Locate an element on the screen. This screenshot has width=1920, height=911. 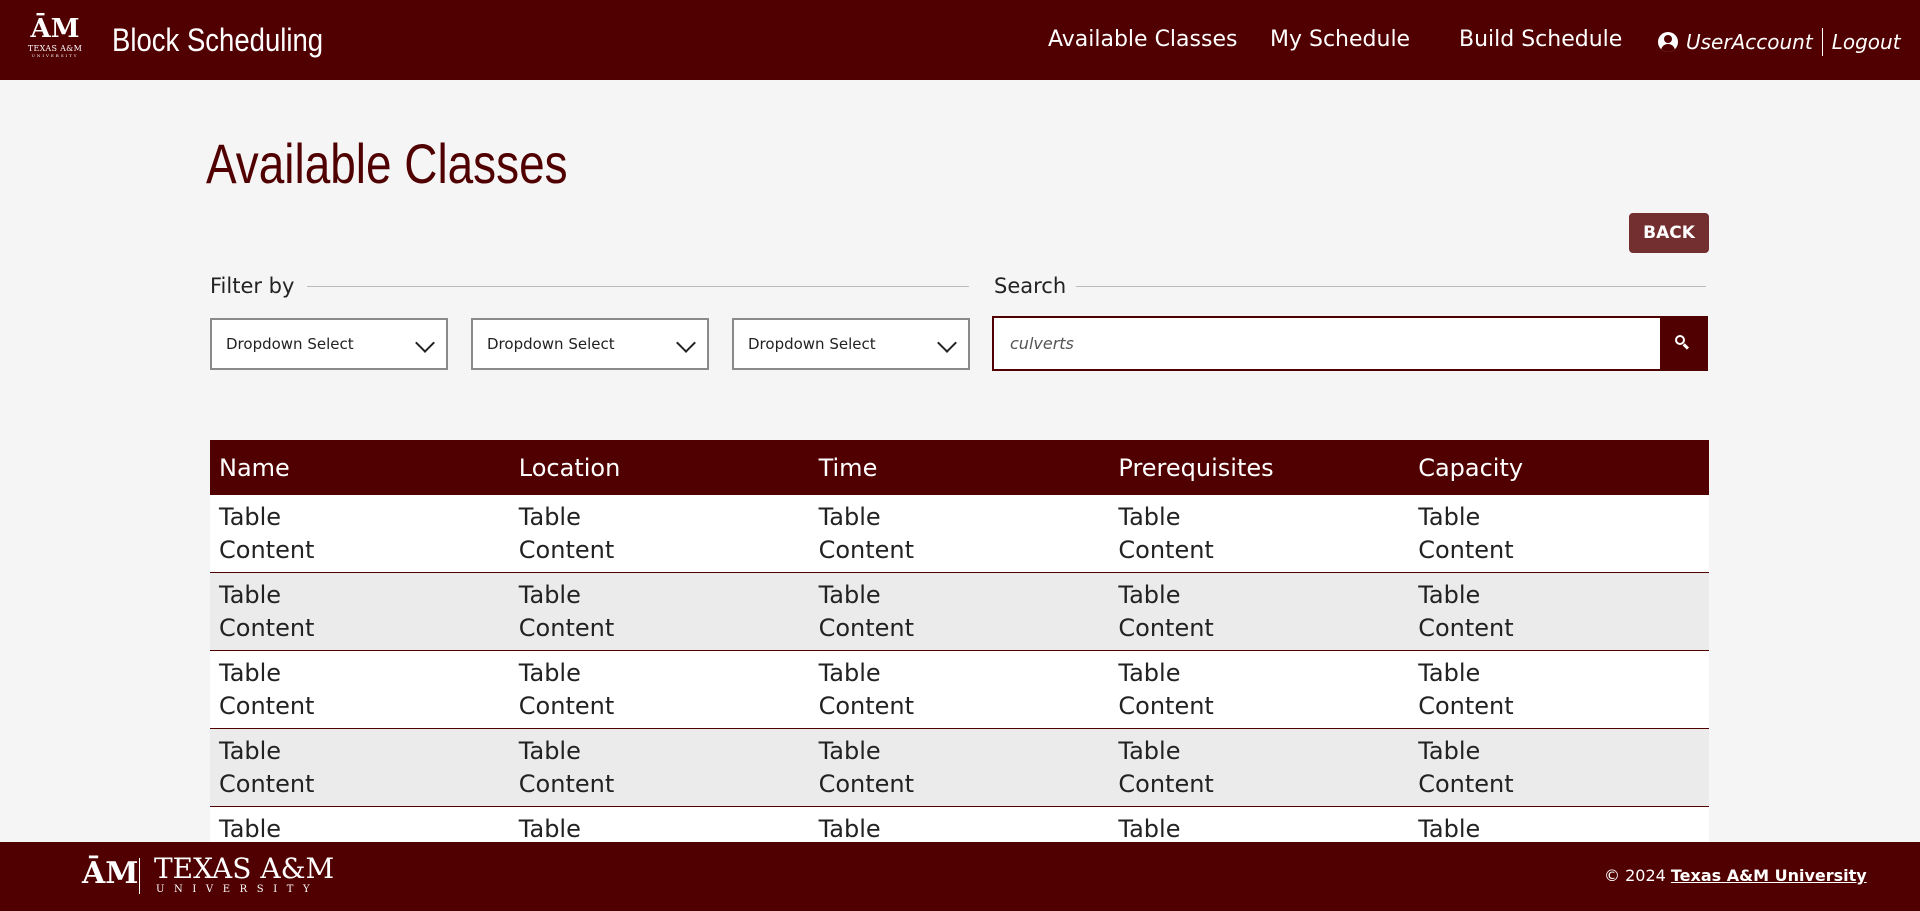
column-header-prerequisites: Prerequisites is located at coordinates (1259, 467).